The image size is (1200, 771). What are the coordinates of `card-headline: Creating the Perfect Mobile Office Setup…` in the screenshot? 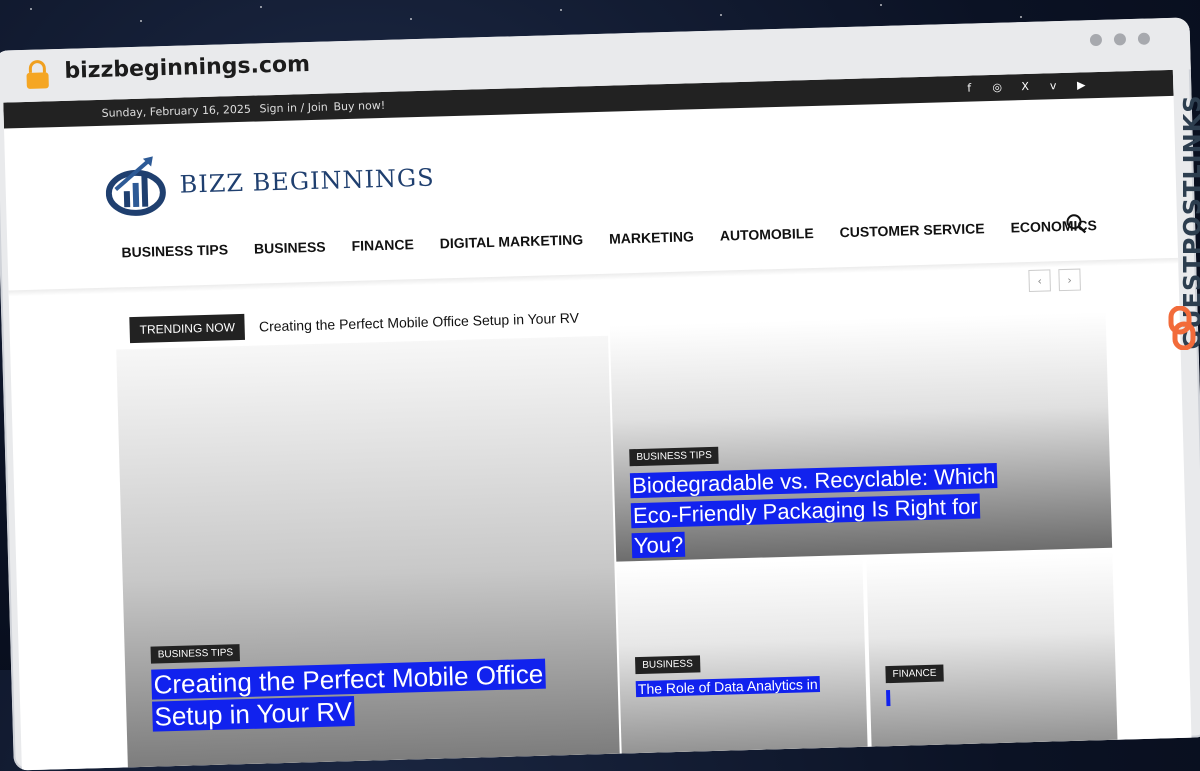 It's located at (362, 695).